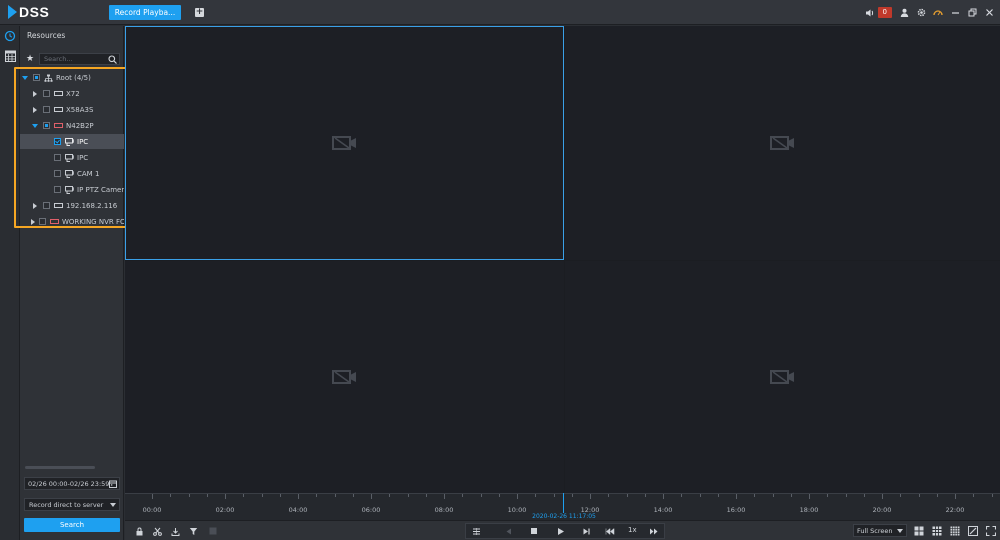  What do you see at coordinates (175, 531) in the screenshot?
I see `download-icon` at bounding box center [175, 531].